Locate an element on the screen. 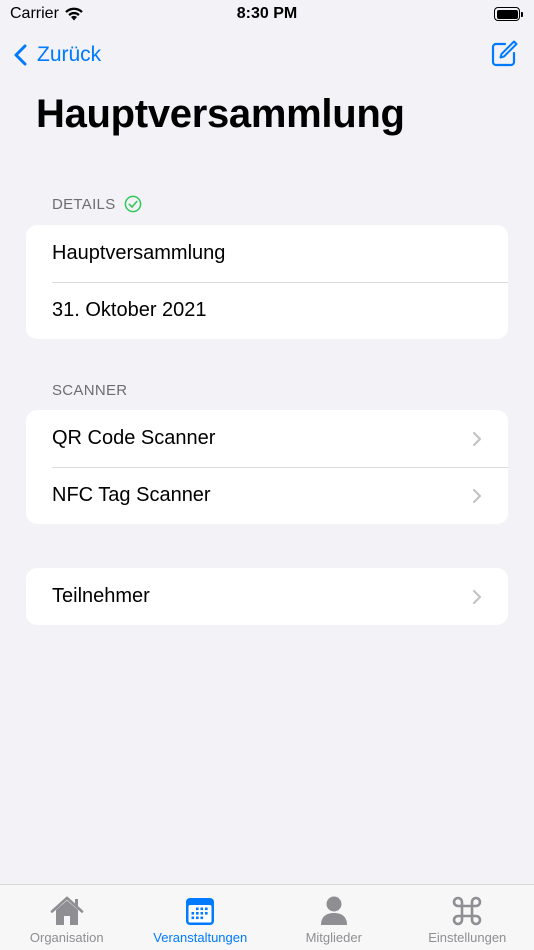 Image resolution: width=534 pixels, height=950 pixels. tab-veranstaltungen: Veranstaltungen is located at coordinates (201, 917).